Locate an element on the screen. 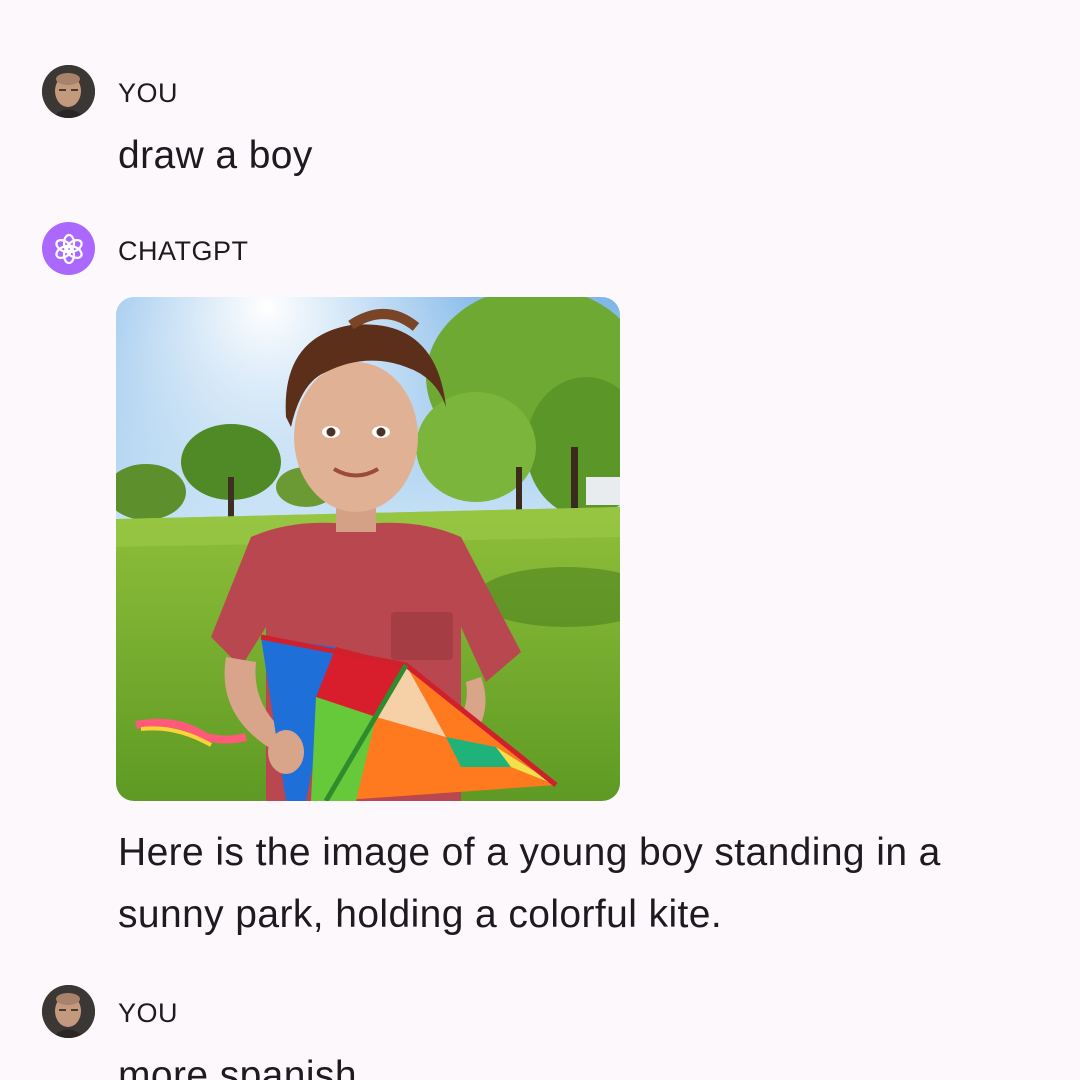 The image size is (1080, 1080). assistant-avatar is located at coordinates (68, 248).